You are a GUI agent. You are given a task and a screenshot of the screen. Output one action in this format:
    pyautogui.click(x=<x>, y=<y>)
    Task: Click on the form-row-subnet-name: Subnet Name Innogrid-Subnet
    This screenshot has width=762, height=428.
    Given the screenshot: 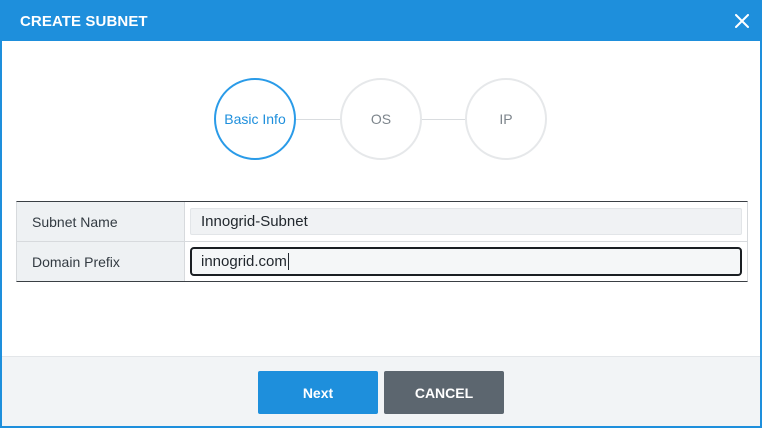 What is the action you would take?
    pyautogui.click(x=382, y=221)
    